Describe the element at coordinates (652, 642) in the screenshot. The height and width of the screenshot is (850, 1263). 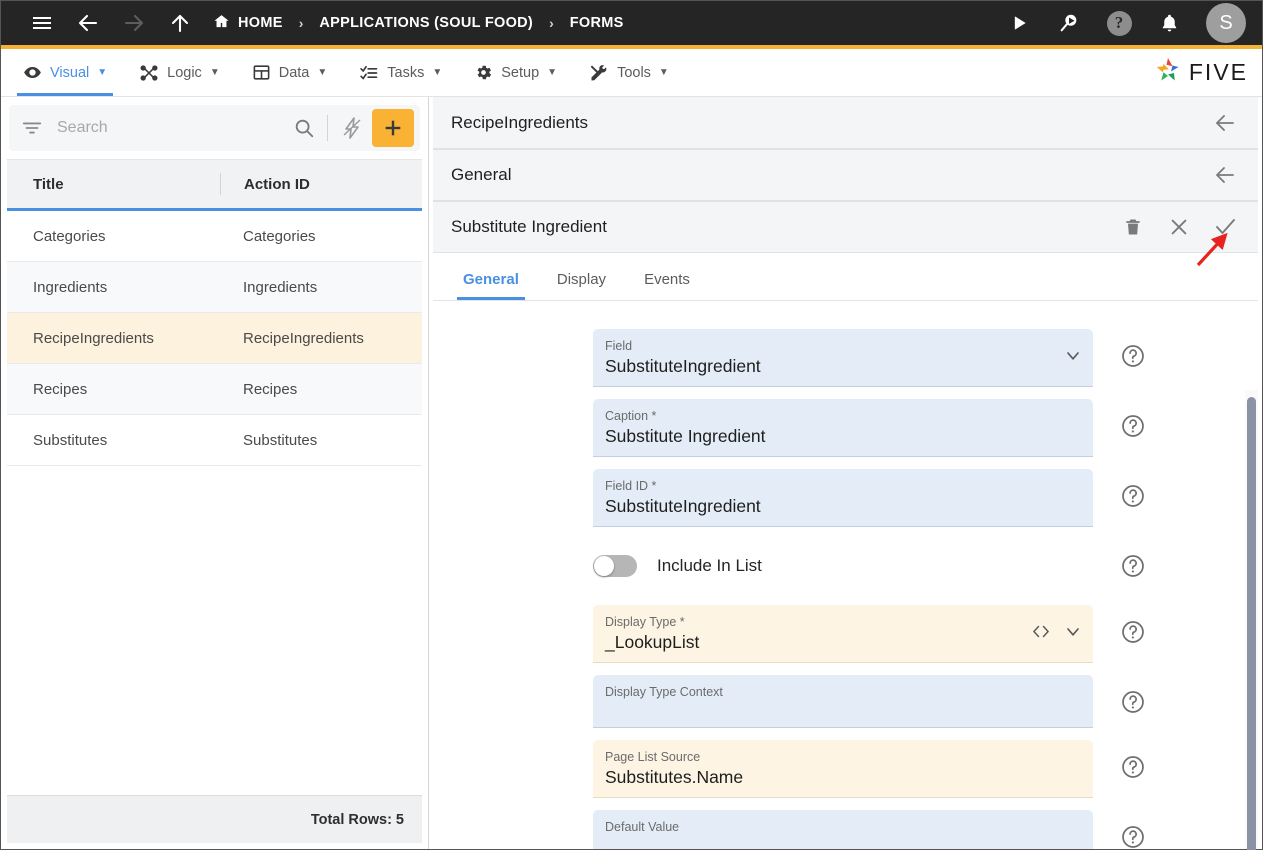
I see `field-value: _LookupList` at that location.